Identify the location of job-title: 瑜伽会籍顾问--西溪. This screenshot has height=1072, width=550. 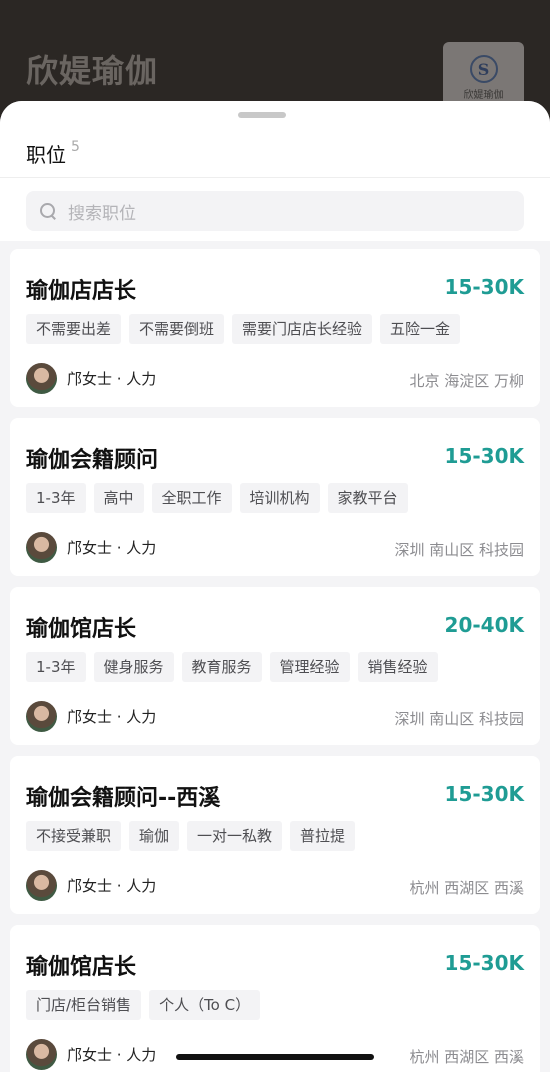
(123, 798).